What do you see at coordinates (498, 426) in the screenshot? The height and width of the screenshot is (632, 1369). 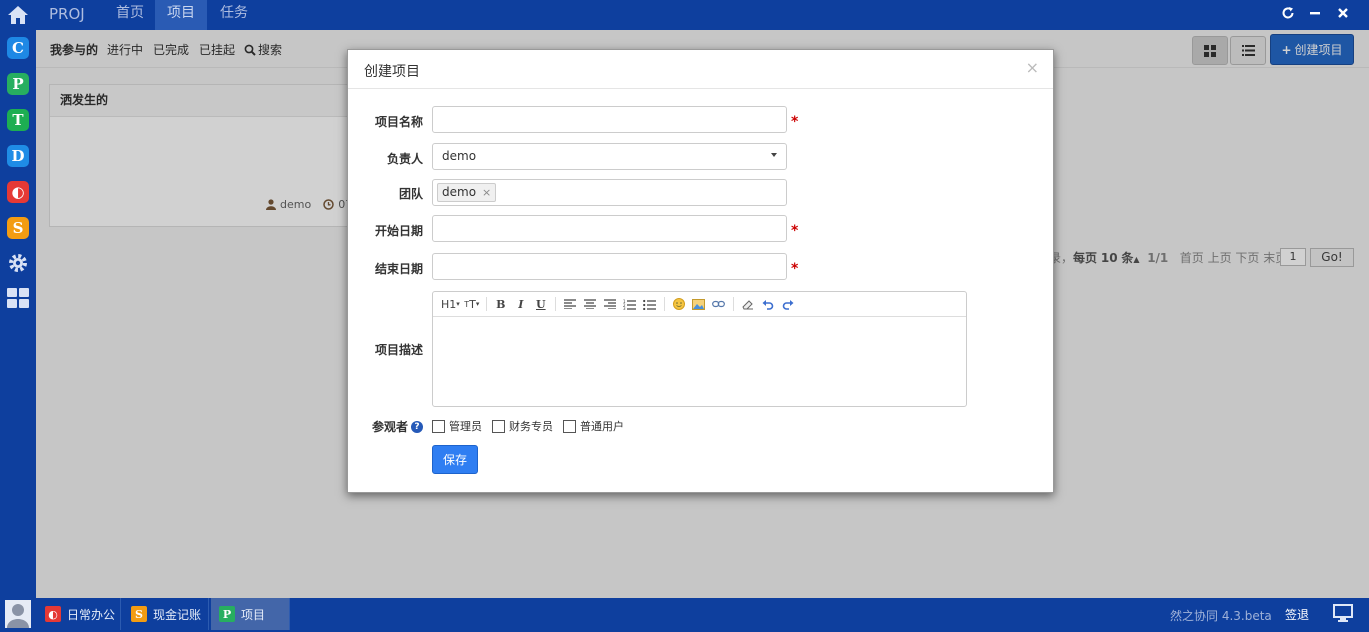 I see `checkbox-finance` at bounding box center [498, 426].